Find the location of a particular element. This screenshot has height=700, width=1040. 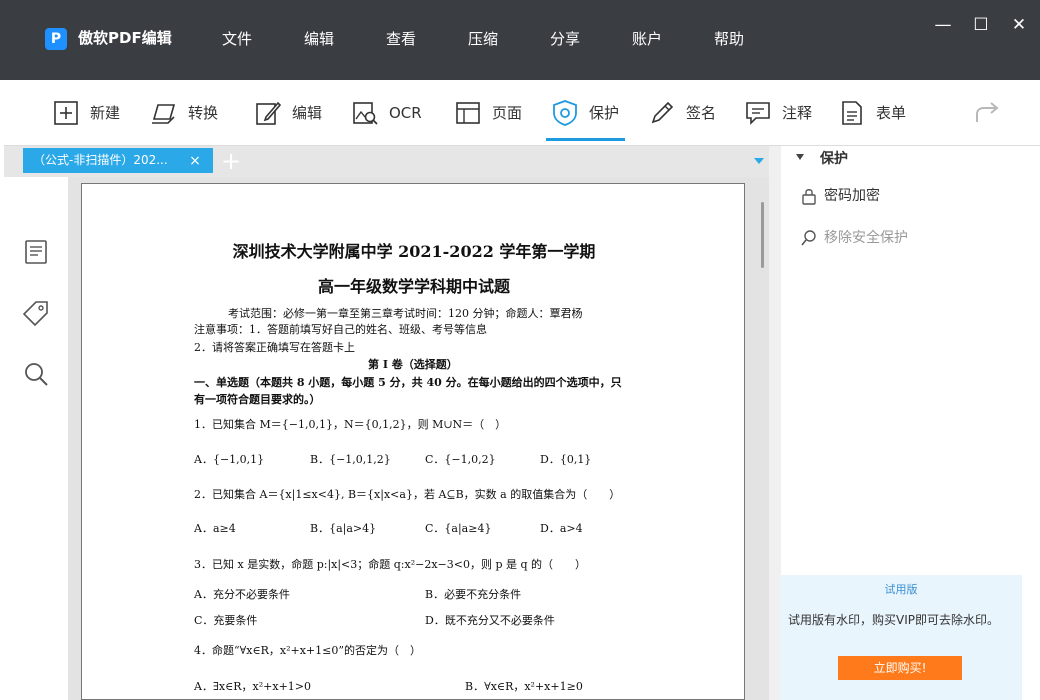

doc-option: A．充分不必要条件 is located at coordinates (242, 594).